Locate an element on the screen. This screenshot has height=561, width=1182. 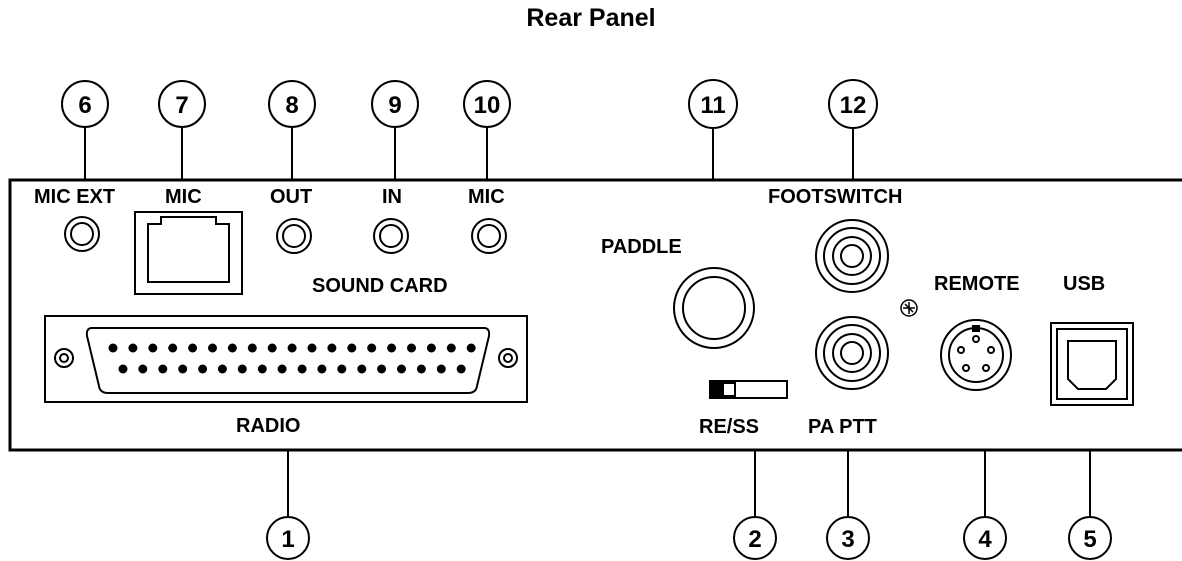
db37-pins is located at coordinates (292, 358).